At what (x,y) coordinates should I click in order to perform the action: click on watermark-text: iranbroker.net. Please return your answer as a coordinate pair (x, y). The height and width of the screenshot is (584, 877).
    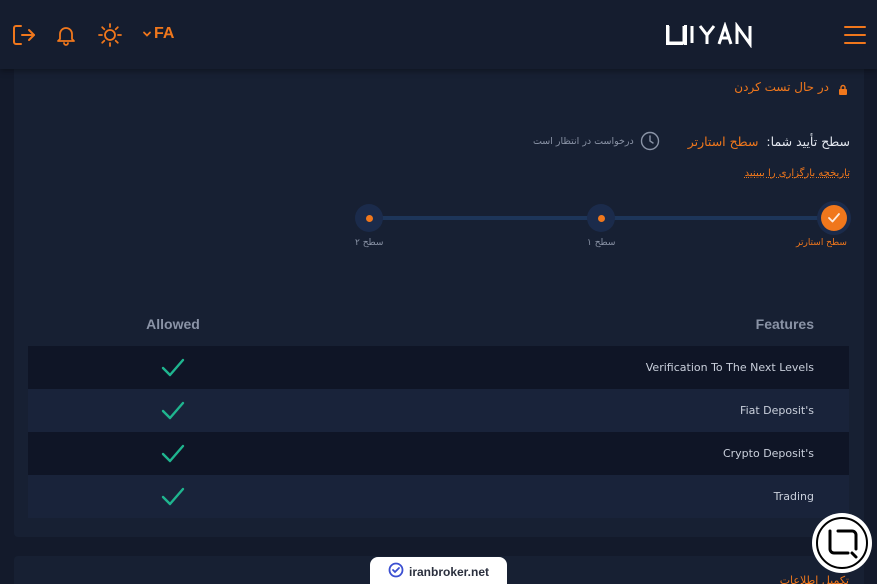
    Looking at the image, I should click on (449, 572).